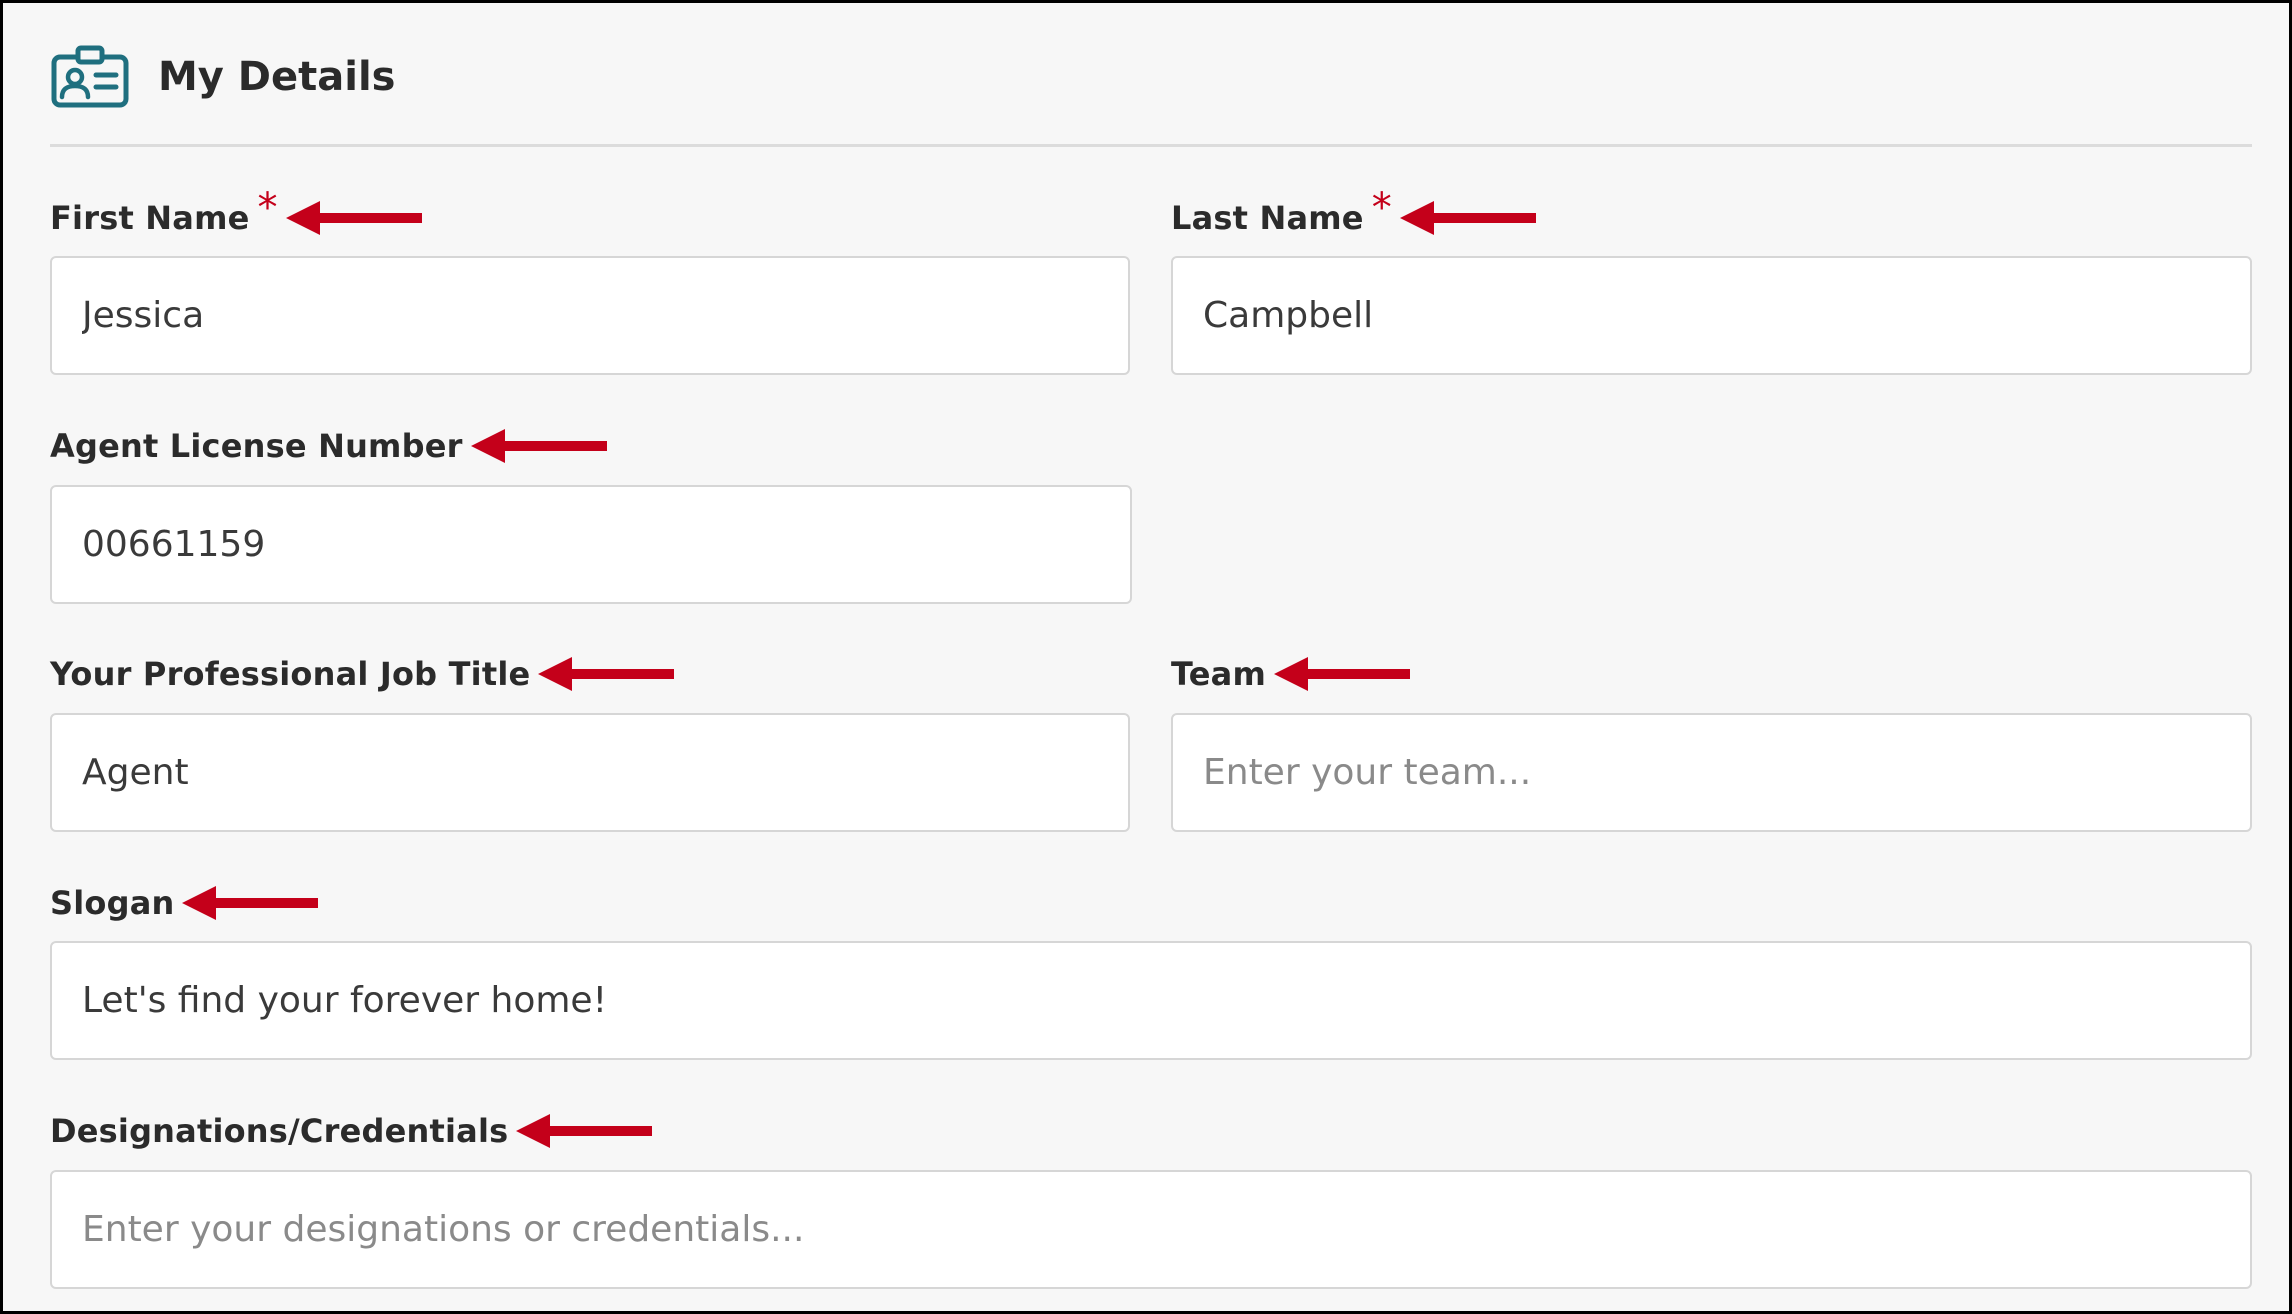  I want to click on panel-header: My Details, so click(222, 77).